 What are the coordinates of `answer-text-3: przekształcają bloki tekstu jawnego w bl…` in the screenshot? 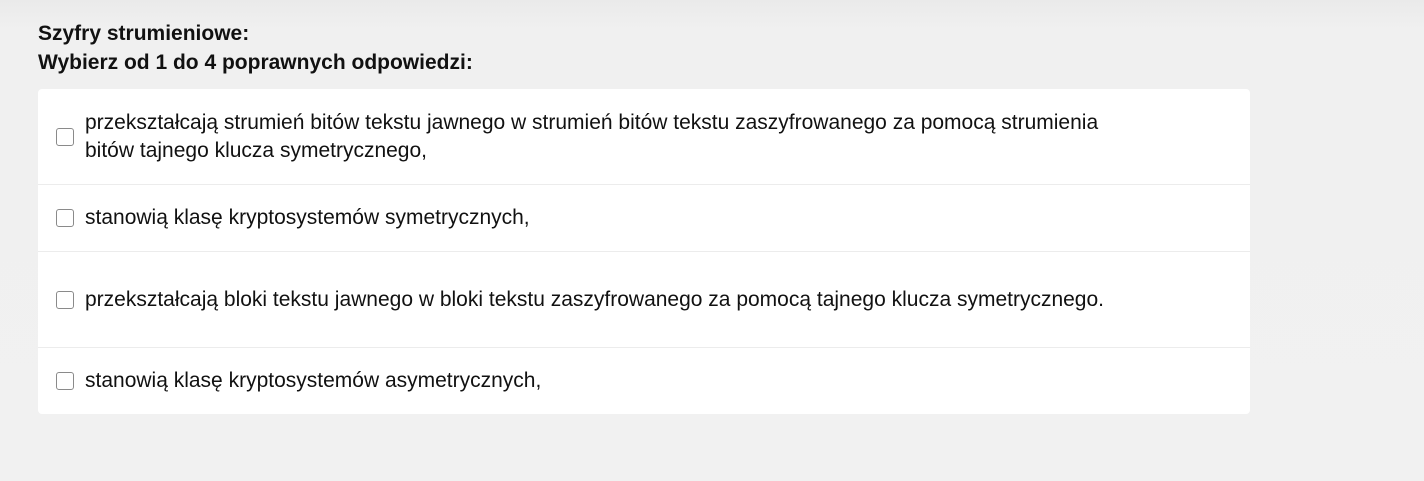 It's located at (595, 299).